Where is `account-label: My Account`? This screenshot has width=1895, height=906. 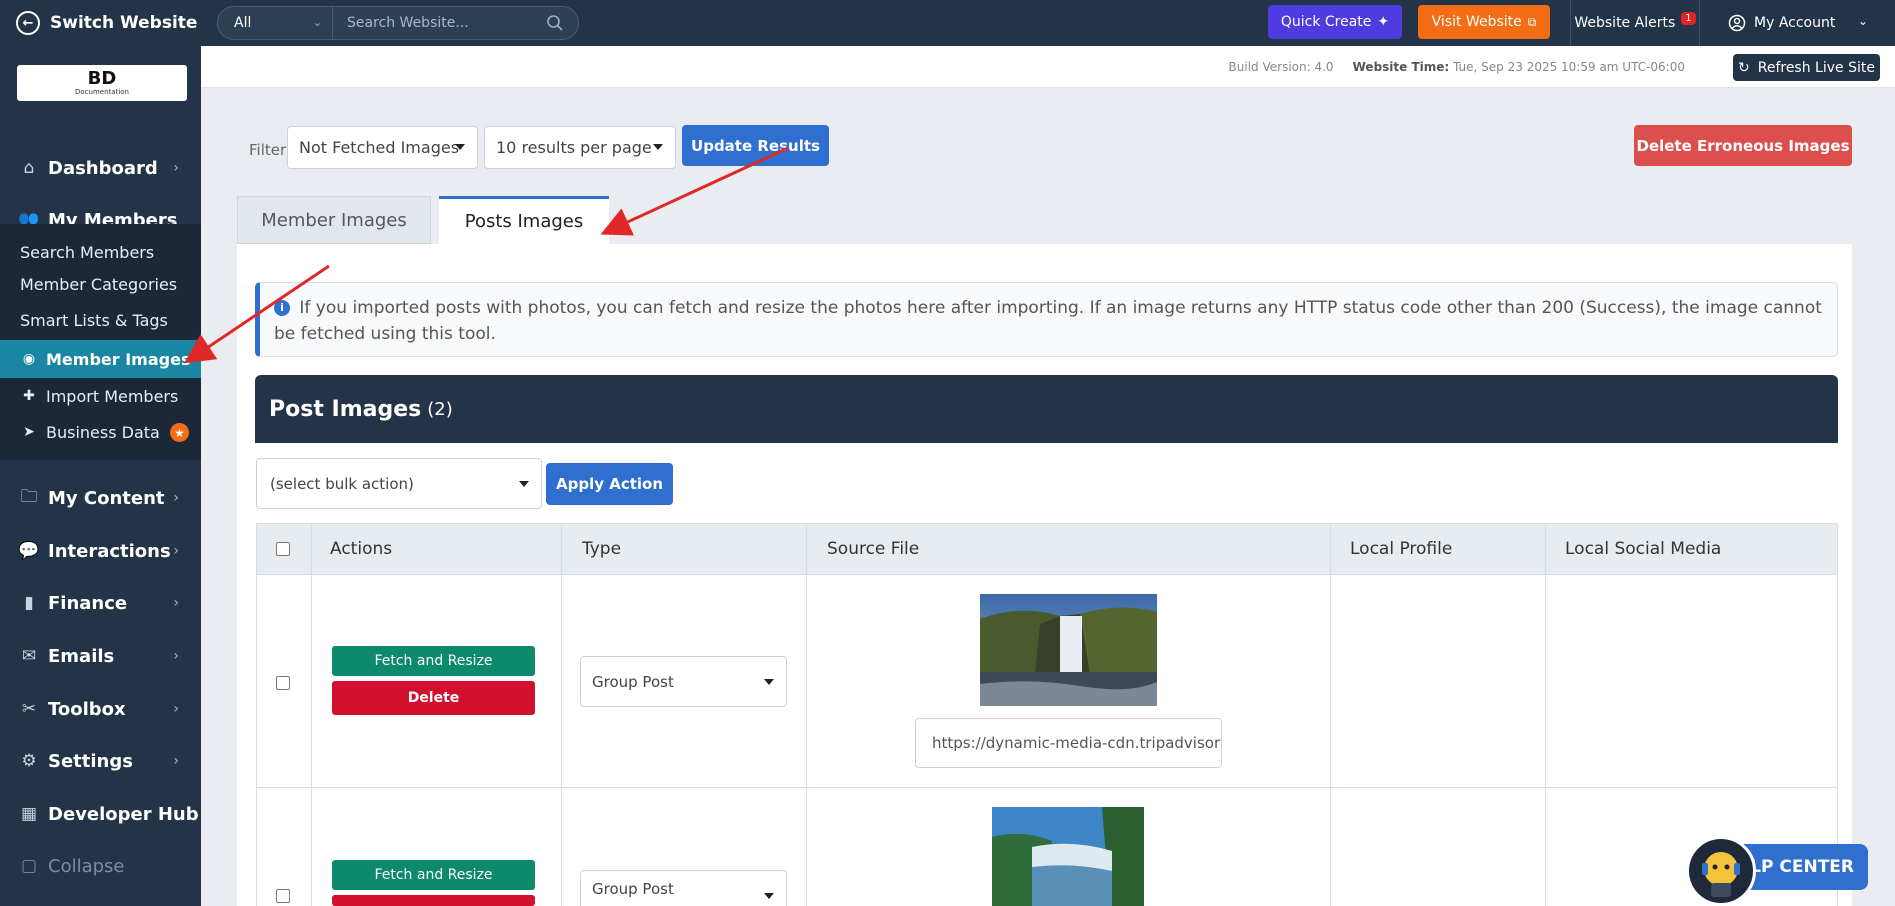
account-label: My Account is located at coordinates (1795, 23).